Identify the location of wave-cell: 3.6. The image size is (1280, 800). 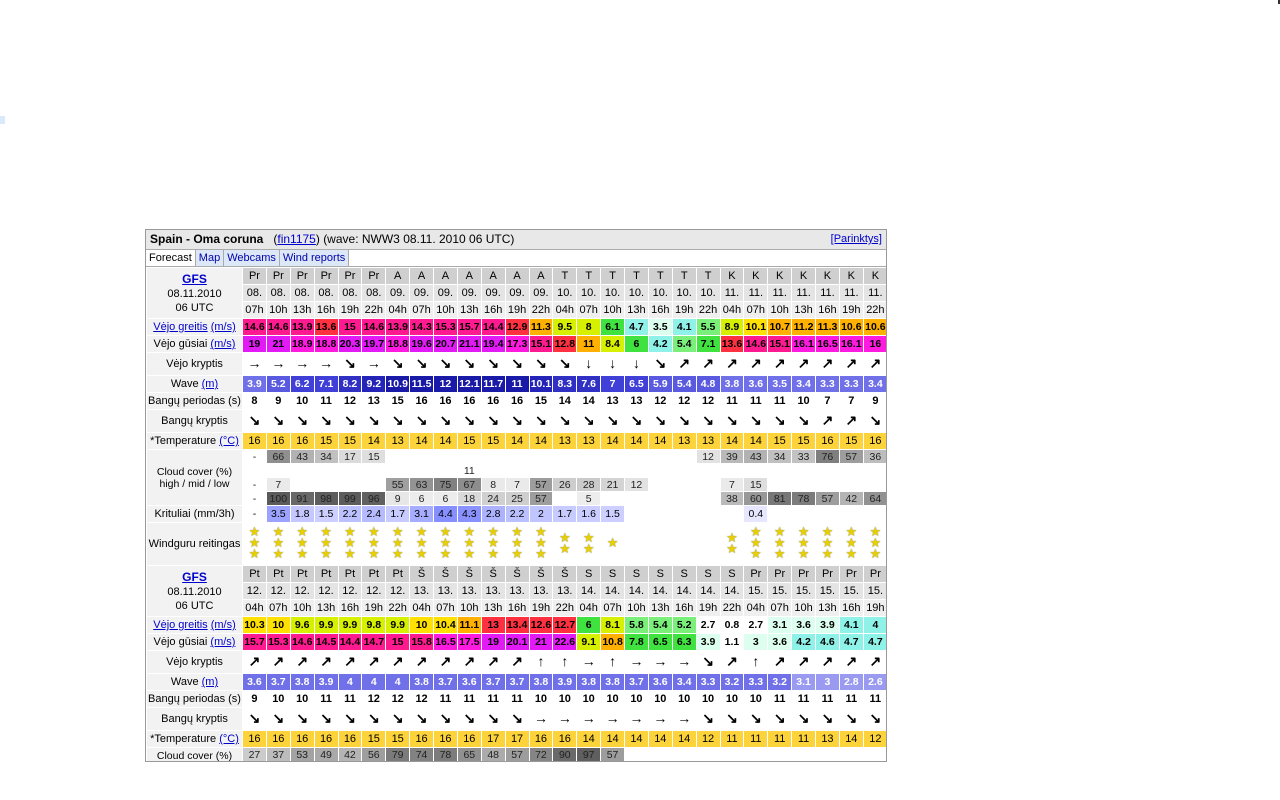
(254, 682).